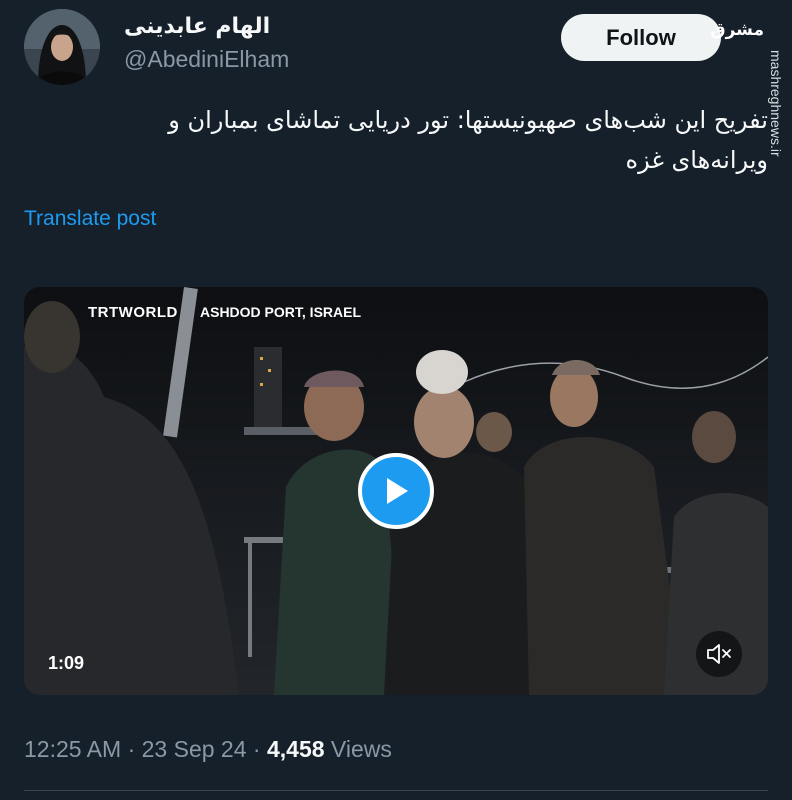 This screenshot has width=792, height=800. What do you see at coordinates (72, 749) in the screenshot?
I see `post-time: 12:25 AM` at bounding box center [72, 749].